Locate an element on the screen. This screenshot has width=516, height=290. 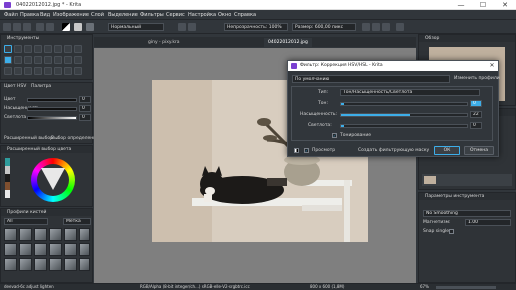
saturation-spinbox: 22 is located at coordinates (476, 114).